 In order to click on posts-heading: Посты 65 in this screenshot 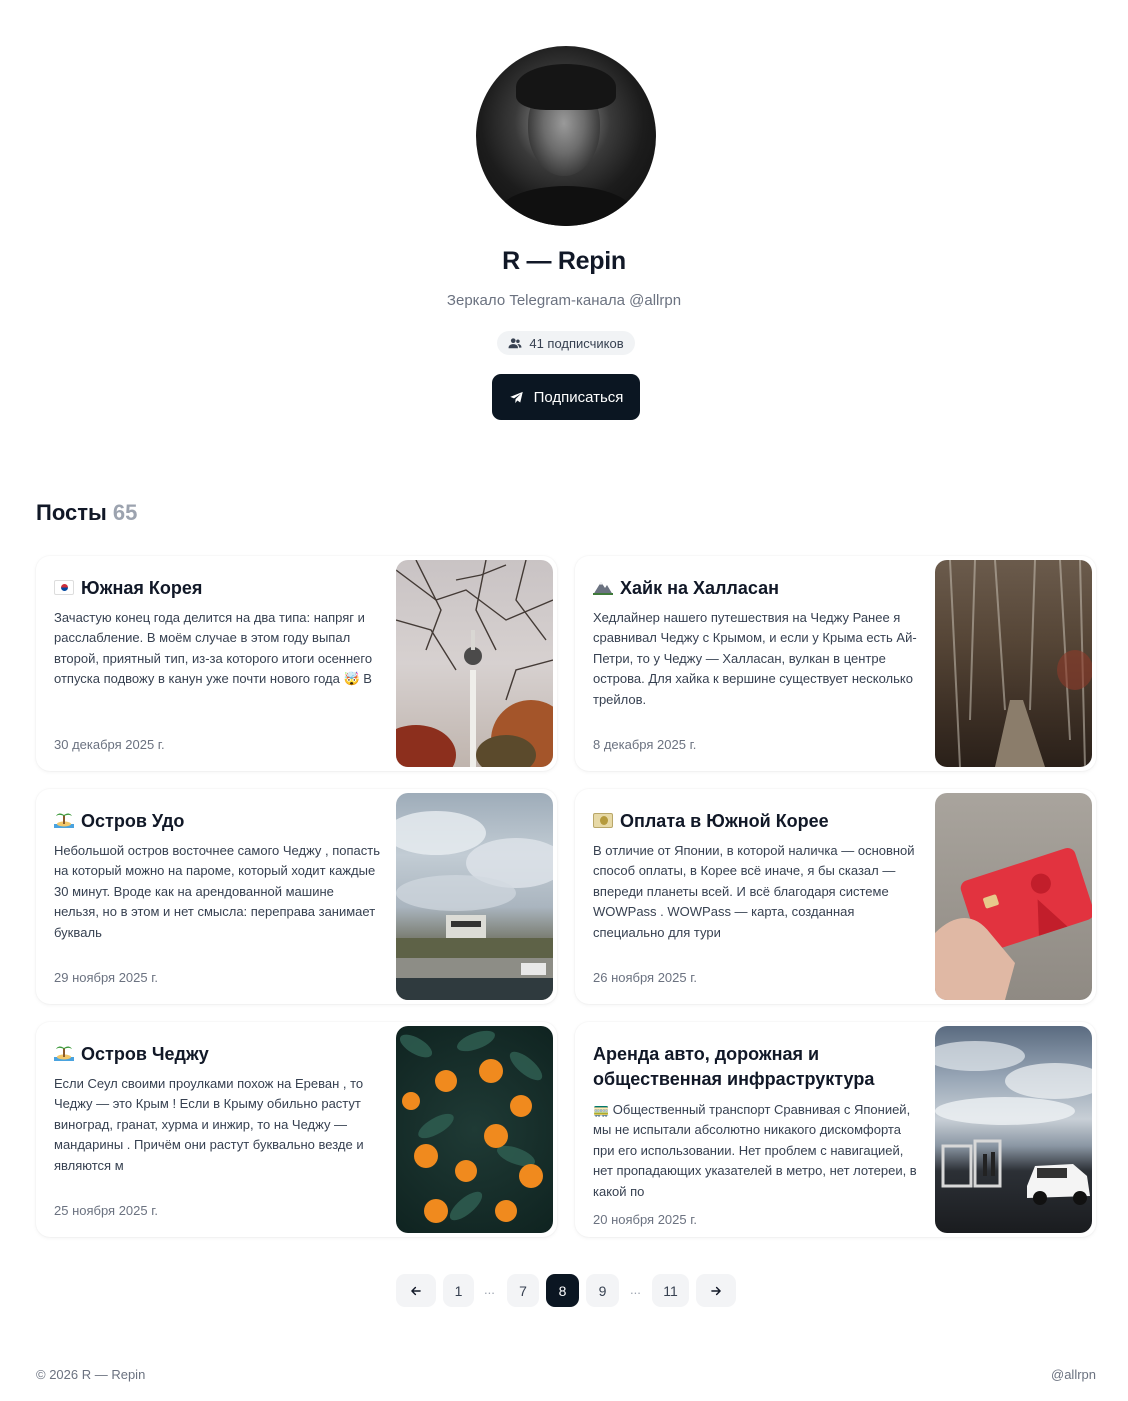, I will do `click(86, 513)`.